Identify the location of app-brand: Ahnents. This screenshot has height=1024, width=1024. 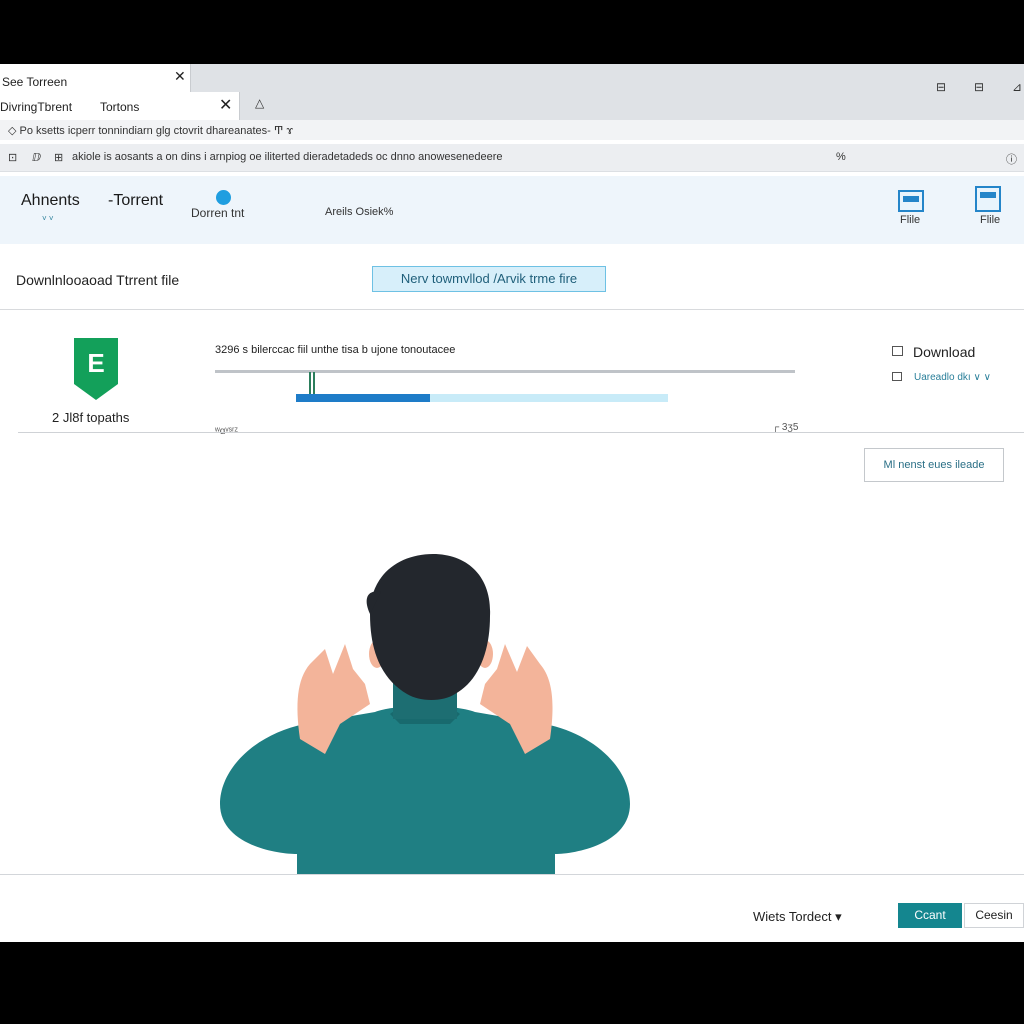
(50, 201).